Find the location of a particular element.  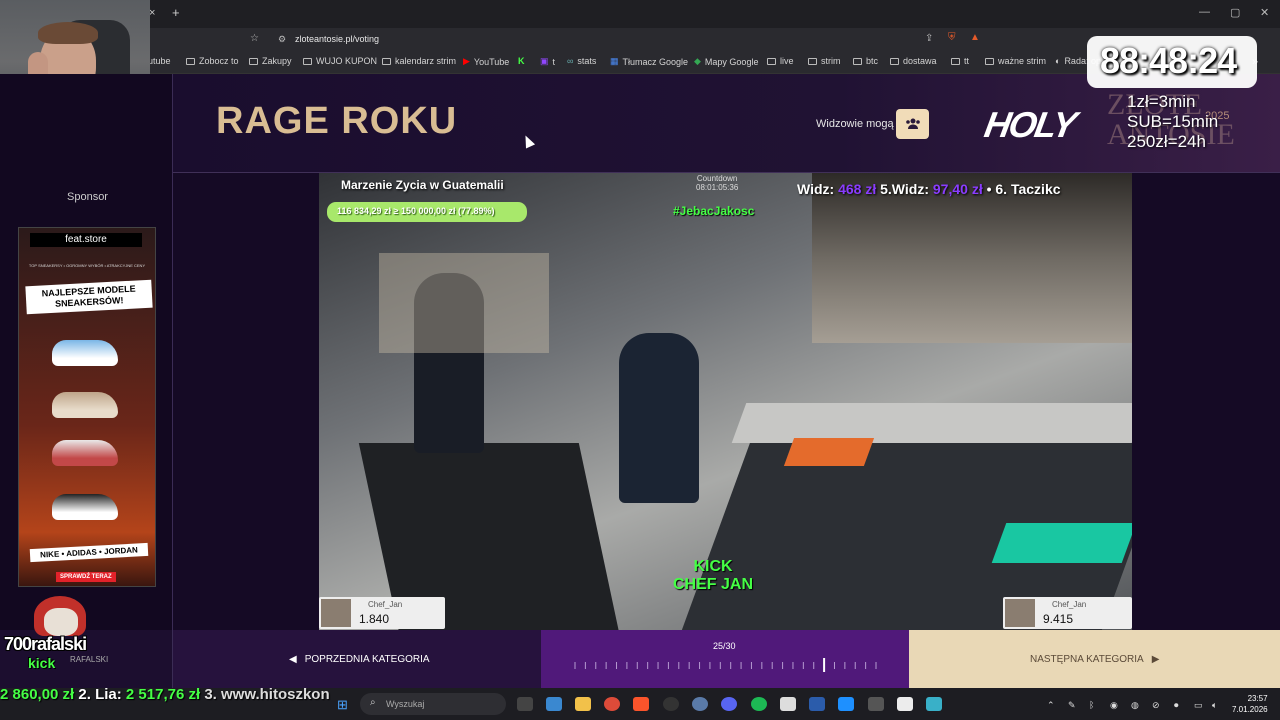

viewer-count-card: Chef_Jan 9.415 is located at coordinates (1067, 613).